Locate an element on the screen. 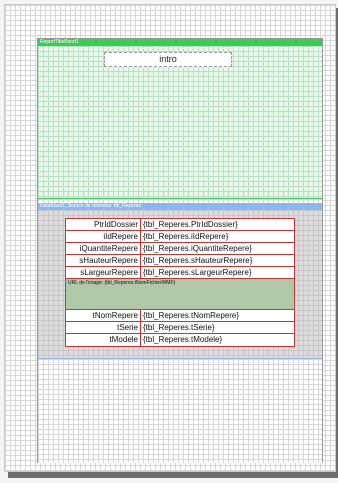 This screenshot has width=338, height=483. field-row: tSerie {tbl_Reperes.tSerie} is located at coordinates (180, 328).